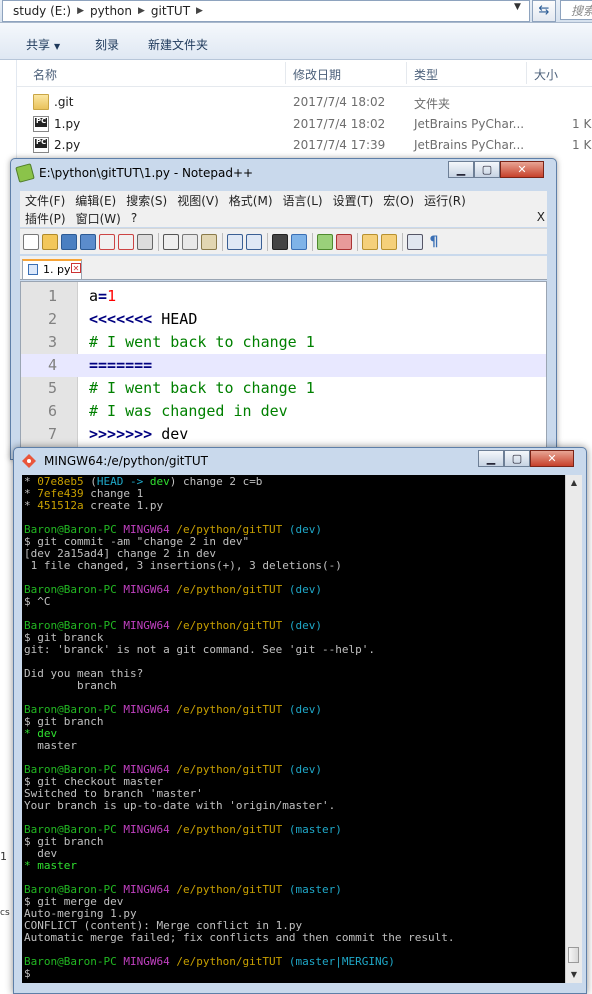 The height and width of the screenshot is (994, 592). I want to click on cut-icon, so click(171, 241).